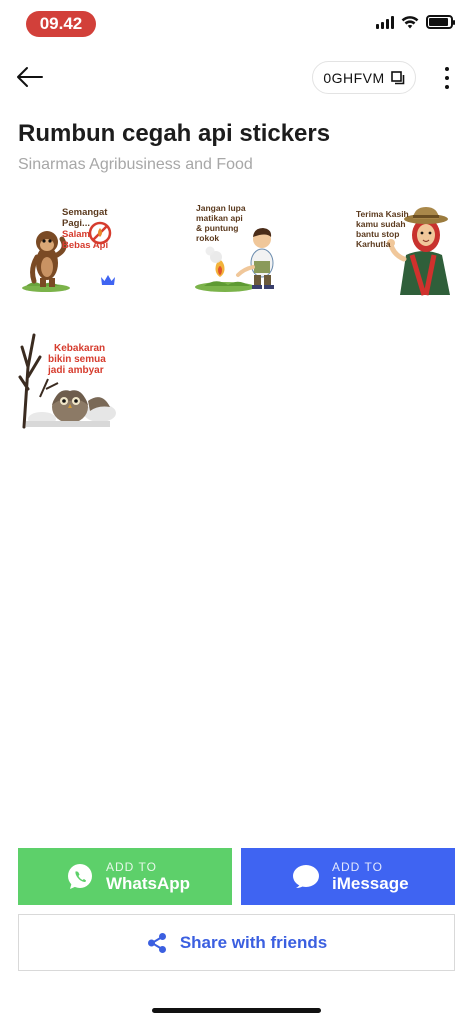 This screenshot has width=473, height=1024. I want to click on status-bar: 09.42, so click(236, 24).